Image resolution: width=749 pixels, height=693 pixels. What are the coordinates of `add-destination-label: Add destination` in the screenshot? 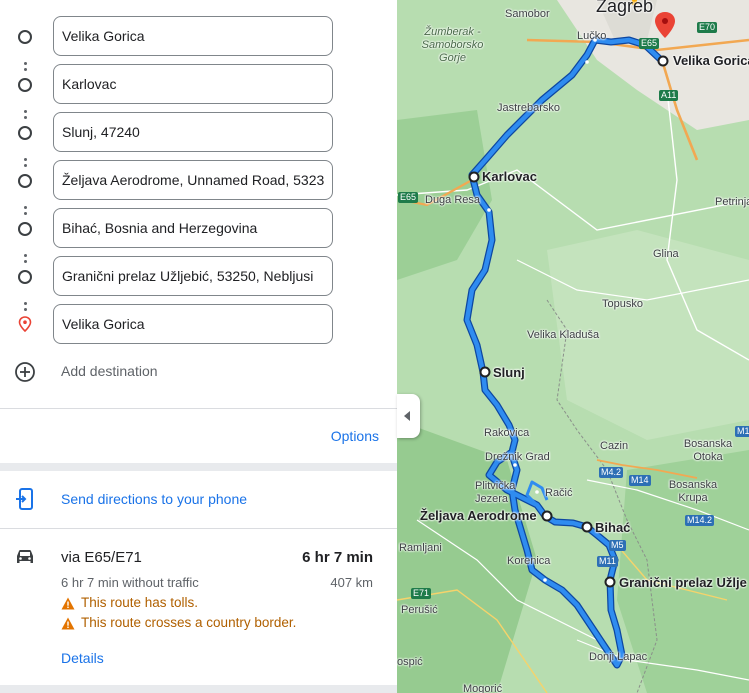 It's located at (109, 371).